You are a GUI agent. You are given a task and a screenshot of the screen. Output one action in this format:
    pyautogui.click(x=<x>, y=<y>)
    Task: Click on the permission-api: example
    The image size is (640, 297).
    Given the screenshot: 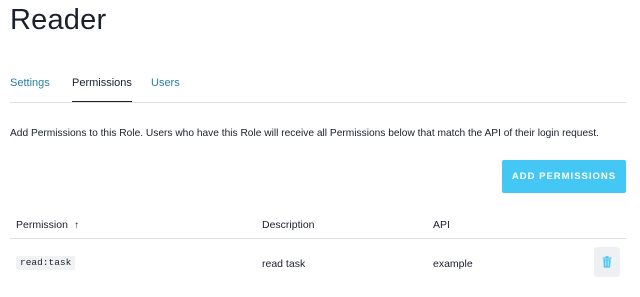 What is the action you would take?
    pyautogui.click(x=453, y=264)
    